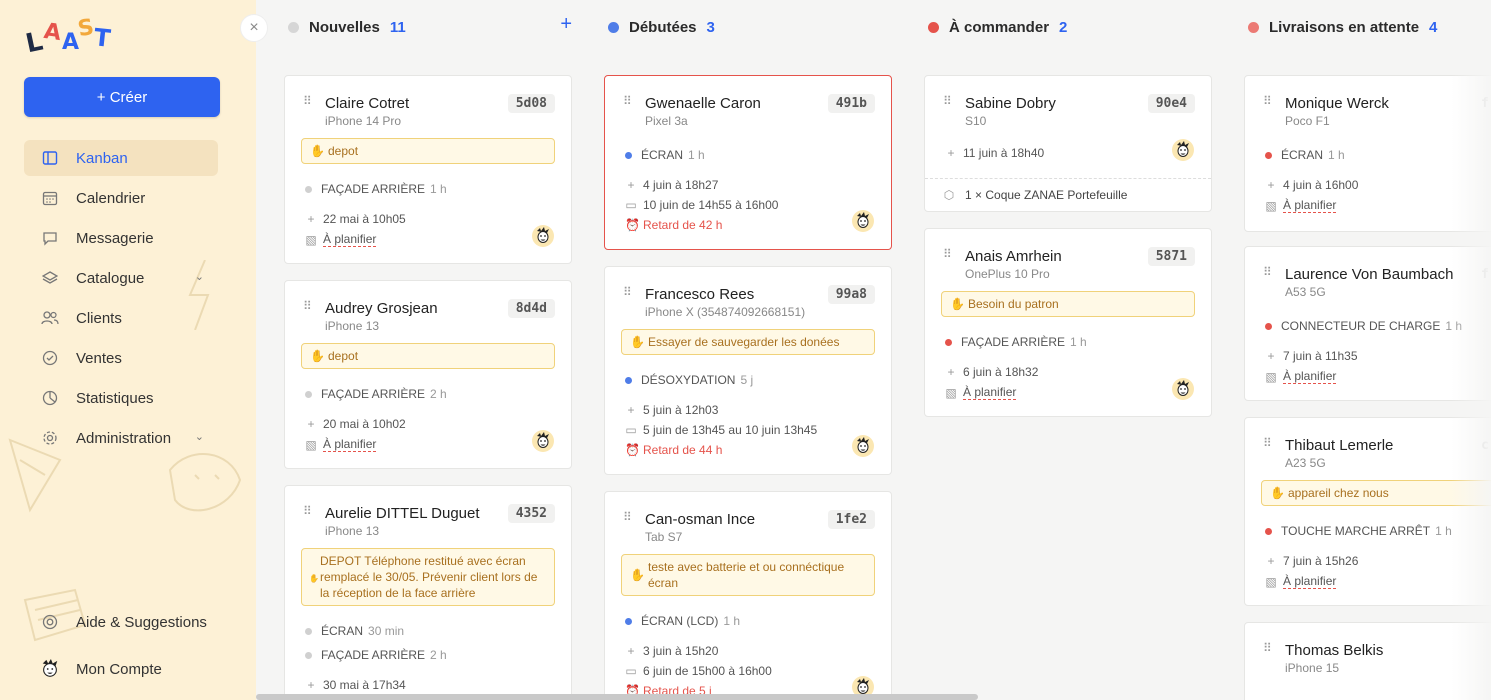  I want to click on ticket-id: 5871, so click(1171, 256).